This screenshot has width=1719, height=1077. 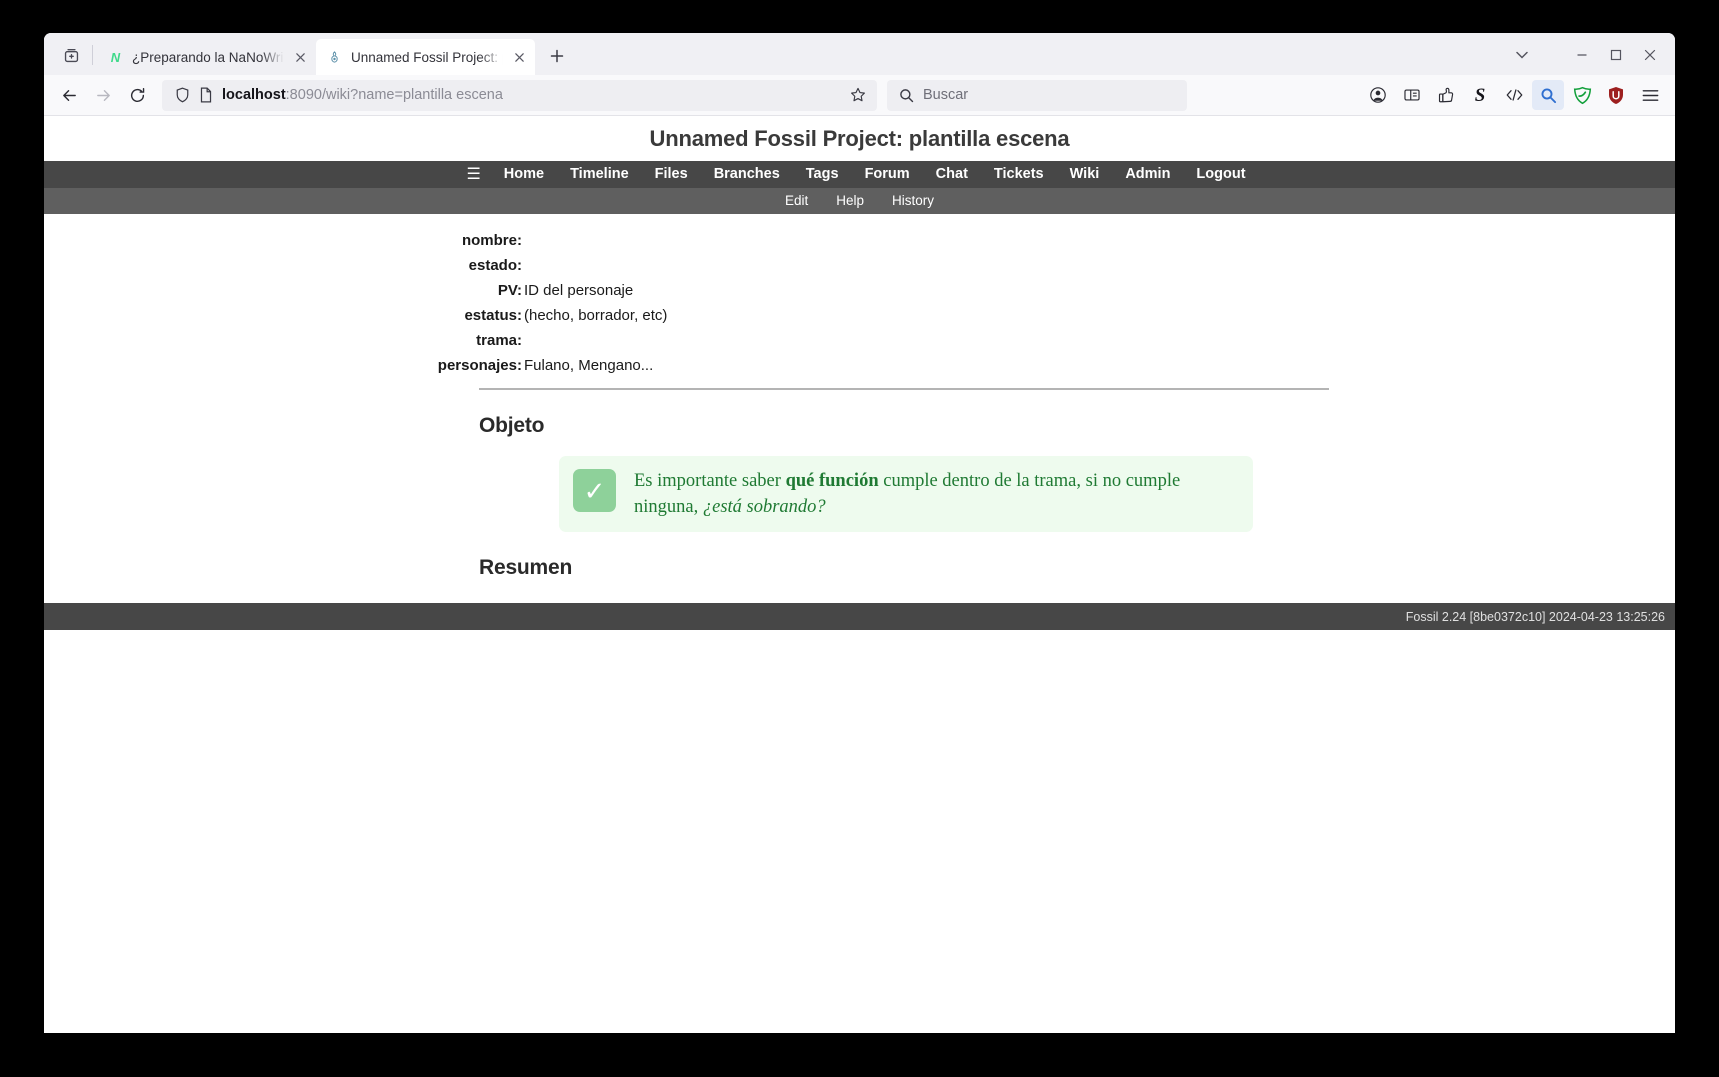 What do you see at coordinates (137, 95) in the screenshot?
I see `reload-button-icon` at bounding box center [137, 95].